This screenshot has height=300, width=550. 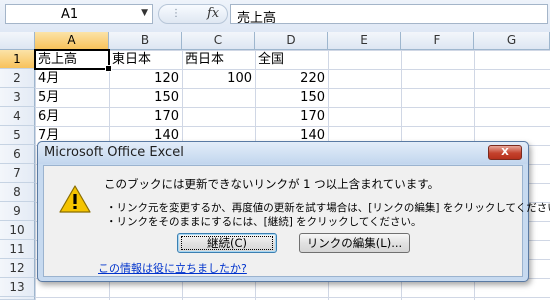 What do you see at coordinates (17, 230) in the screenshot?
I see `row-header-10: 10` at bounding box center [17, 230].